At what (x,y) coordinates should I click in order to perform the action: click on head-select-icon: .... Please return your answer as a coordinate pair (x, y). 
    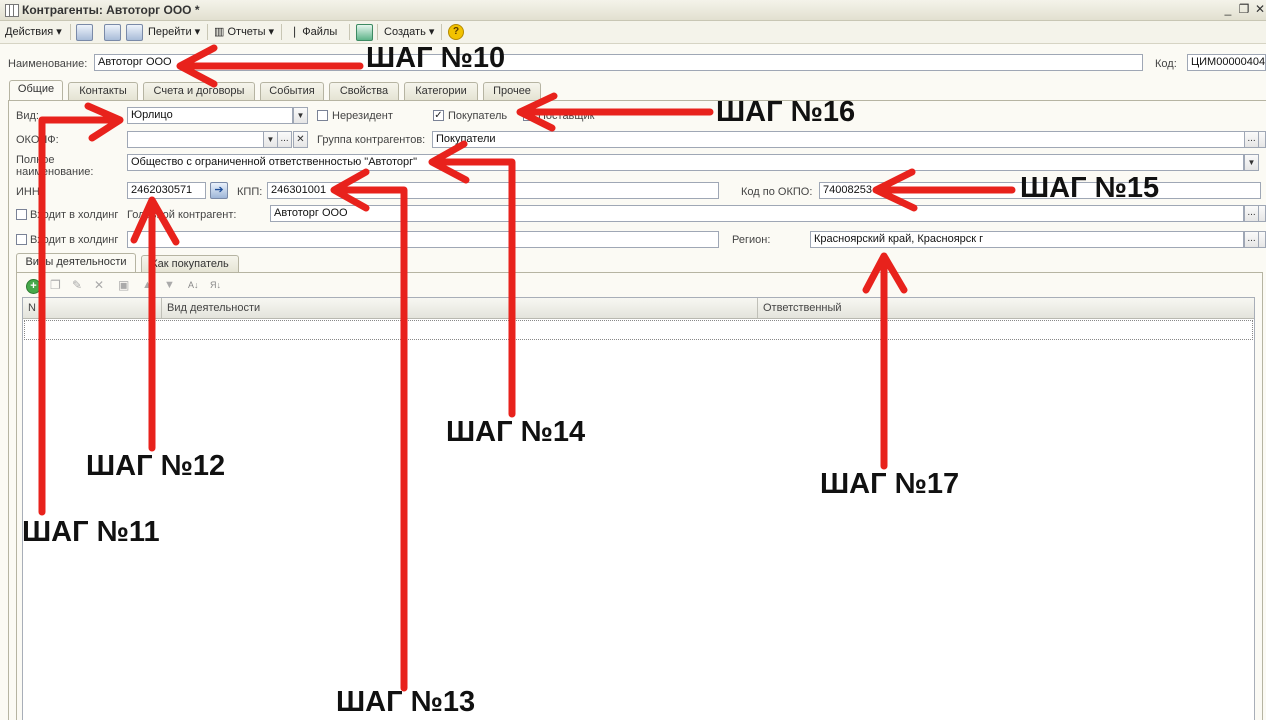
    Looking at the image, I should click on (1251, 213).